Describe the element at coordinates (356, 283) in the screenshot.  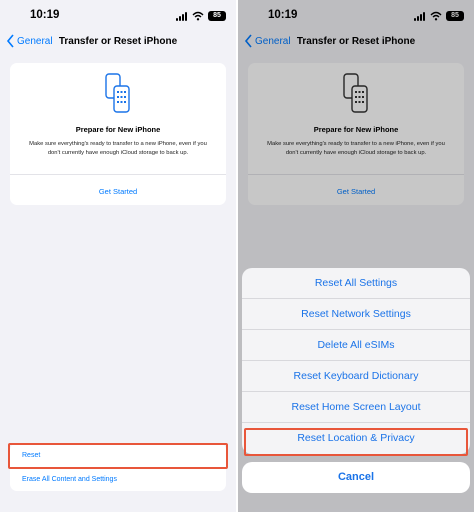
I see `reset-all-settings-option: Reset All Settings` at that location.